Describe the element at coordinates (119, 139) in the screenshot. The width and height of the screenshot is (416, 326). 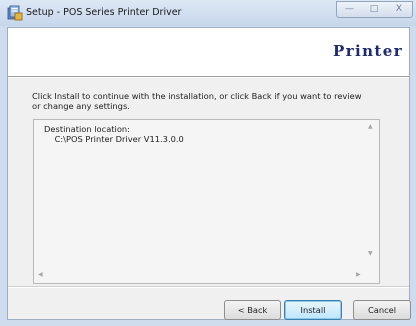
I see `destination-path: C:\POS Printer Driver V11.3.0.0` at that location.